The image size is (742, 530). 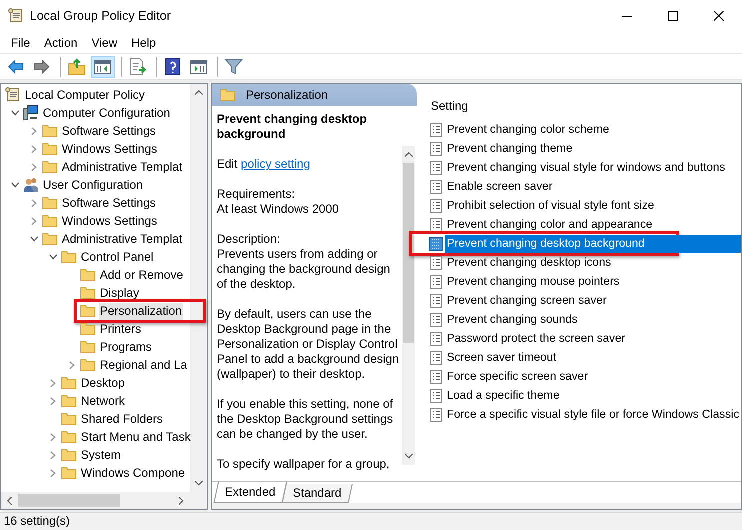 I want to click on setting-row: Enable screen saver, so click(x=593, y=187).